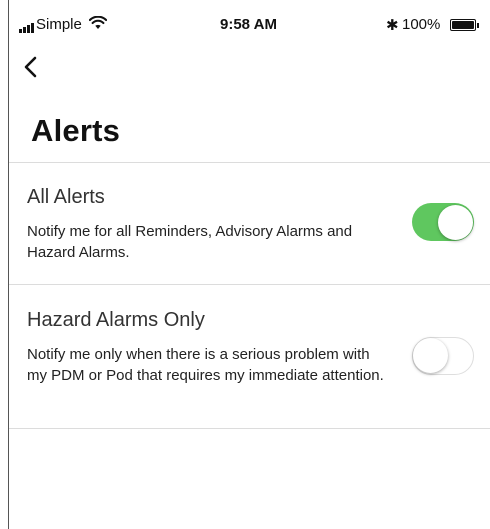 Image resolution: width=490 pixels, height=529 pixels. What do you see at coordinates (478, 25) in the screenshot?
I see `battery-tip` at bounding box center [478, 25].